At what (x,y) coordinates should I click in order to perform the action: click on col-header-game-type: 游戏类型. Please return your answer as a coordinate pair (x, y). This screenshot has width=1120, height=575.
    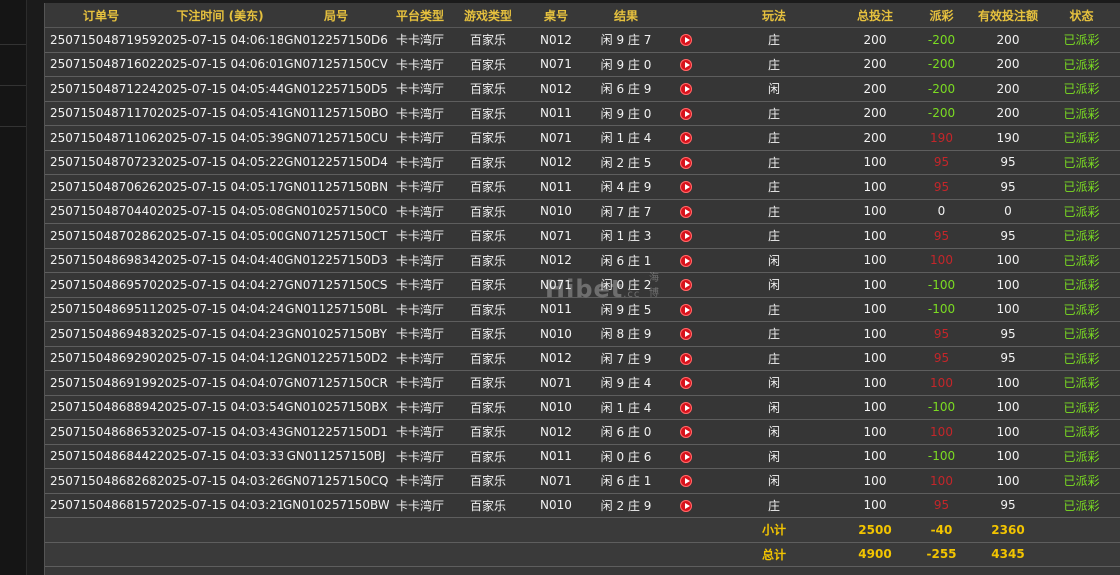
    Looking at the image, I should click on (488, 15).